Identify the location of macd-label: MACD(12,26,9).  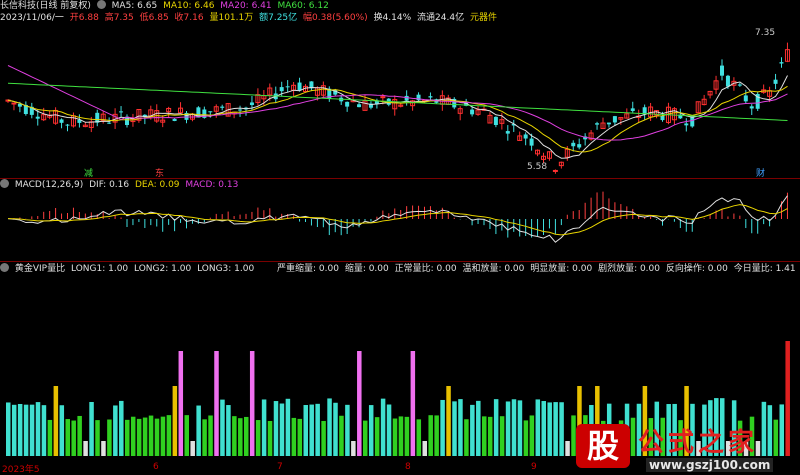
(49, 185).